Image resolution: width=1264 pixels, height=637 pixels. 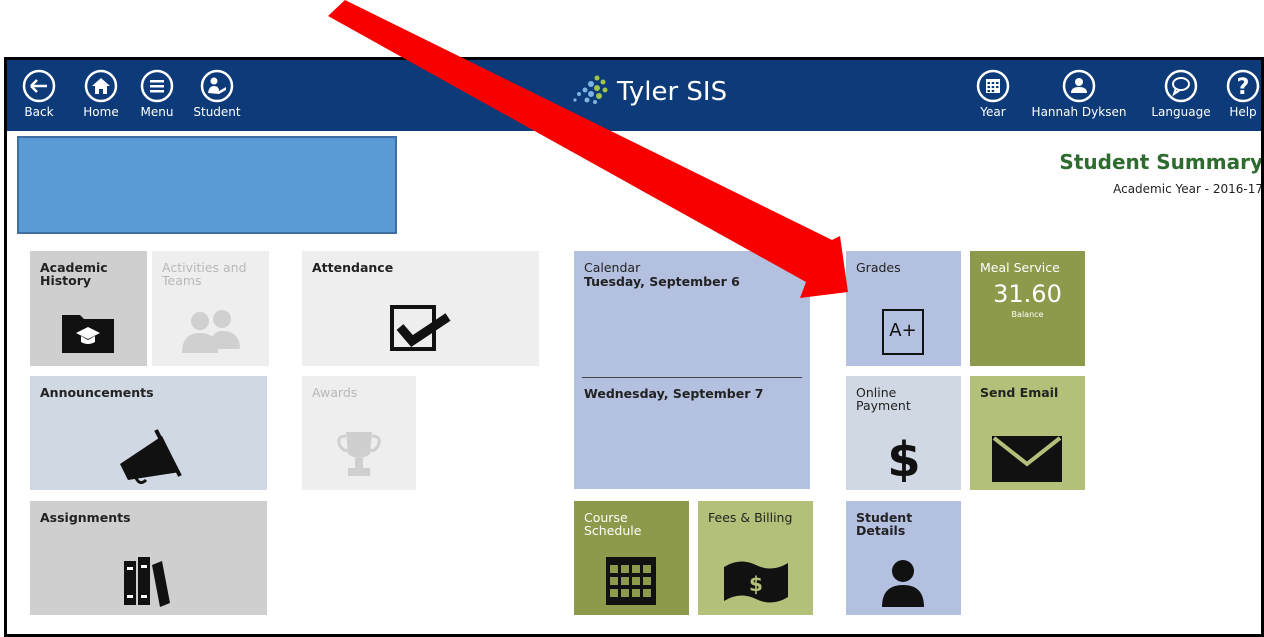 I want to click on student-icon, so click(x=217, y=86).